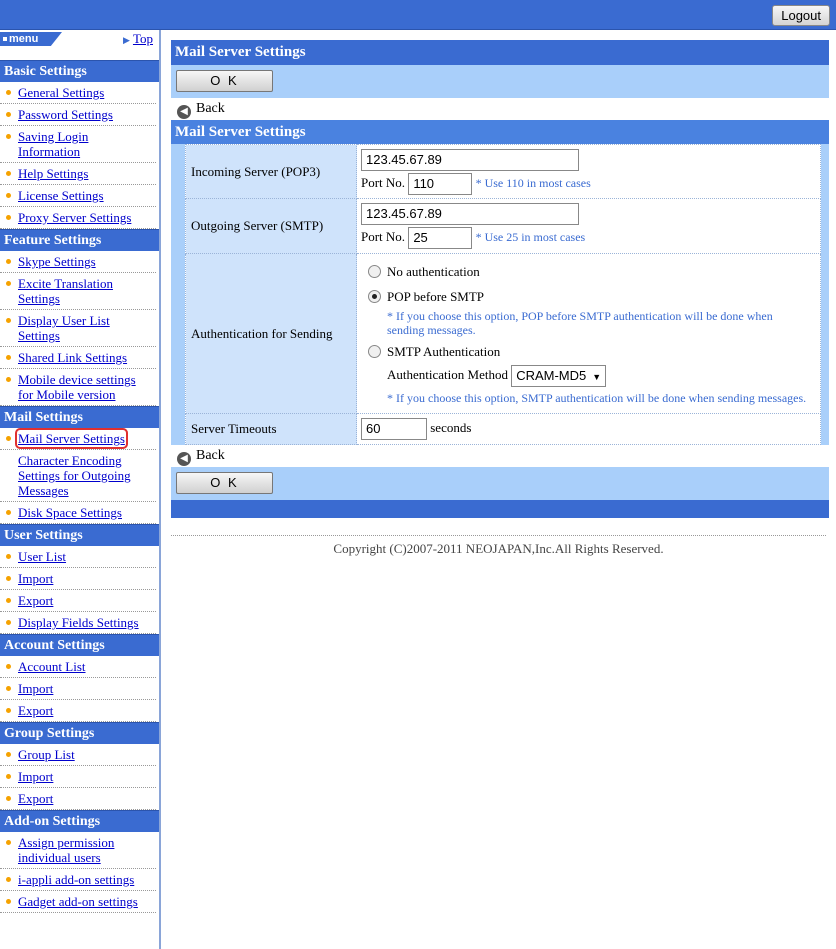 This screenshot has width=836, height=949. I want to click on sidebar-link: Saving Login Information, so click(53, 144).